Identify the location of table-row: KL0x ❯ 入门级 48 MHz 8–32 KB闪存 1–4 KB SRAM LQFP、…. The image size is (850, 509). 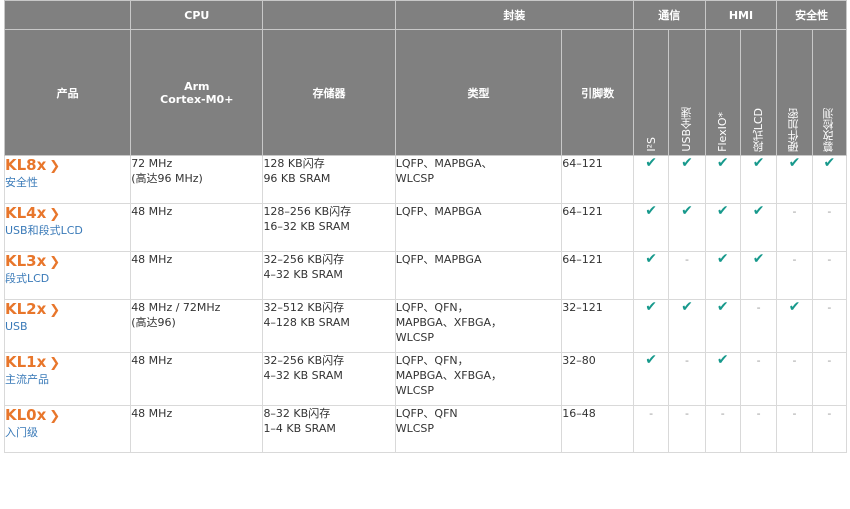
(425, 429).